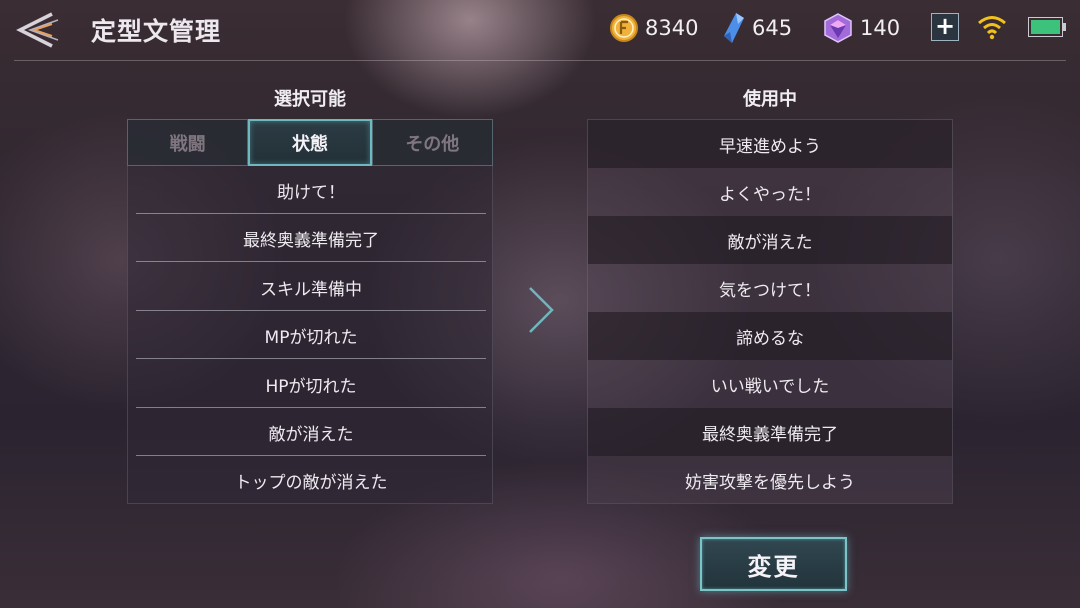 The width and height of the screenshot is (1080, 608). What do you see at coordinates (188, 142) in the screenshot?
I see `tab-battle: 戦闘` at bounding box center [188, 142].